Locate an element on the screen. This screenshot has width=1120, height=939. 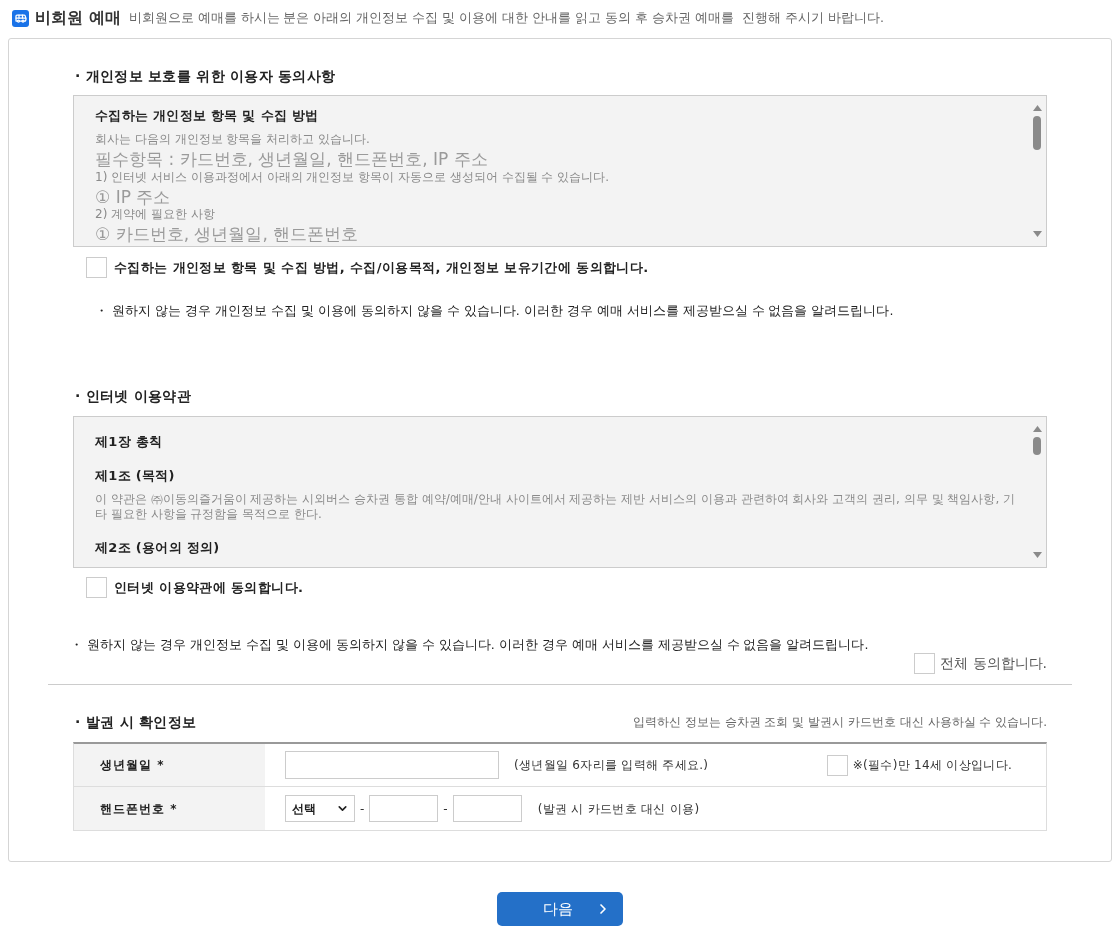
page-description: 비회원으로 예매를 하시는 분은 아래의 개인정보 수집 및 이용에 대한 안내를 읽고 동의 후 승차권 예매를 진행해 주시기 바랍니다. is located at coordinates (506, 17).